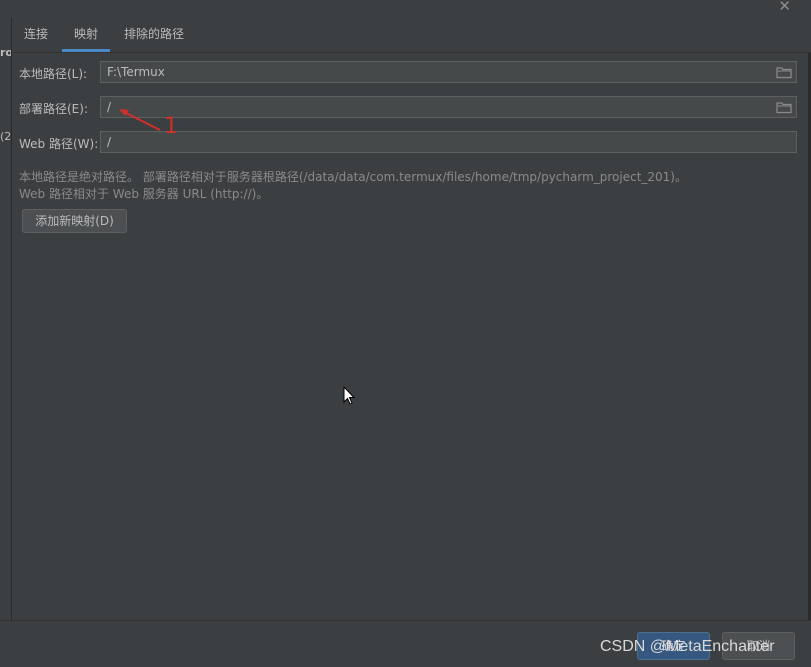  What do you see at coordinates (349, 395) in the screenshot?
I see `mouse-cursor-icon` at bounding box center [349, 395].